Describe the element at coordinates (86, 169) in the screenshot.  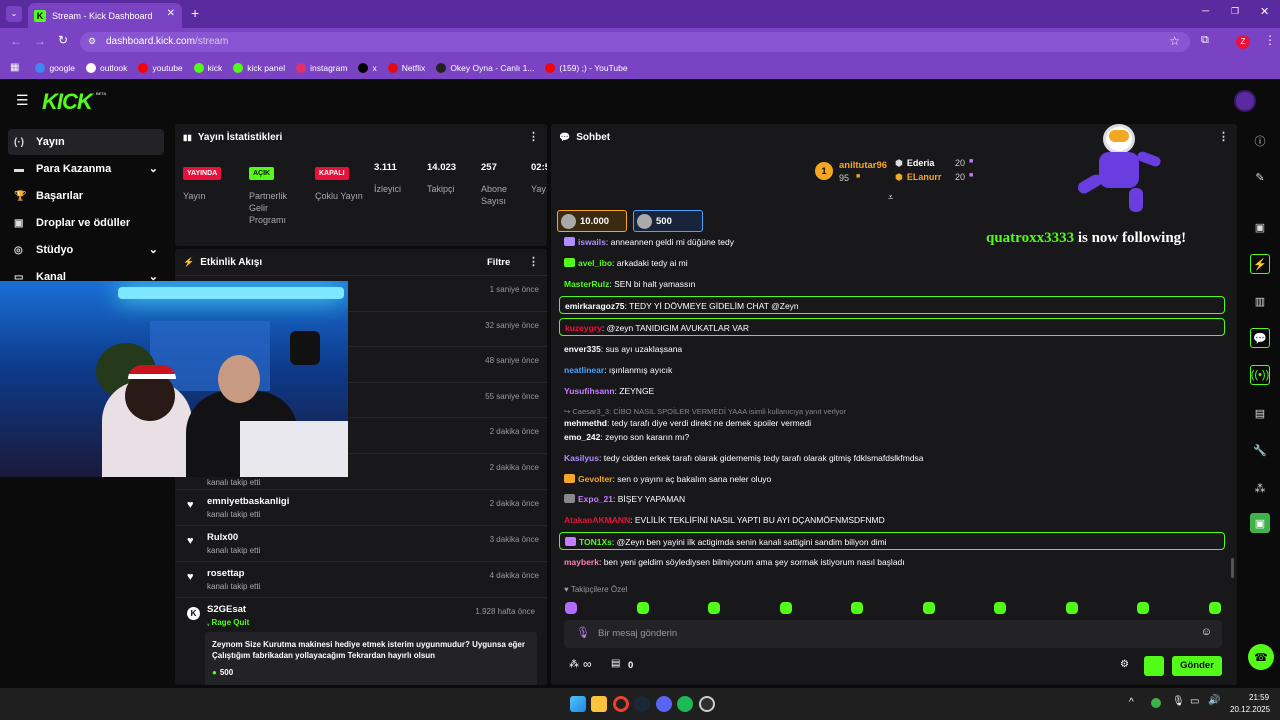
I see `sidebar-item: ▬ Para Kazanma ⌄` at that location.